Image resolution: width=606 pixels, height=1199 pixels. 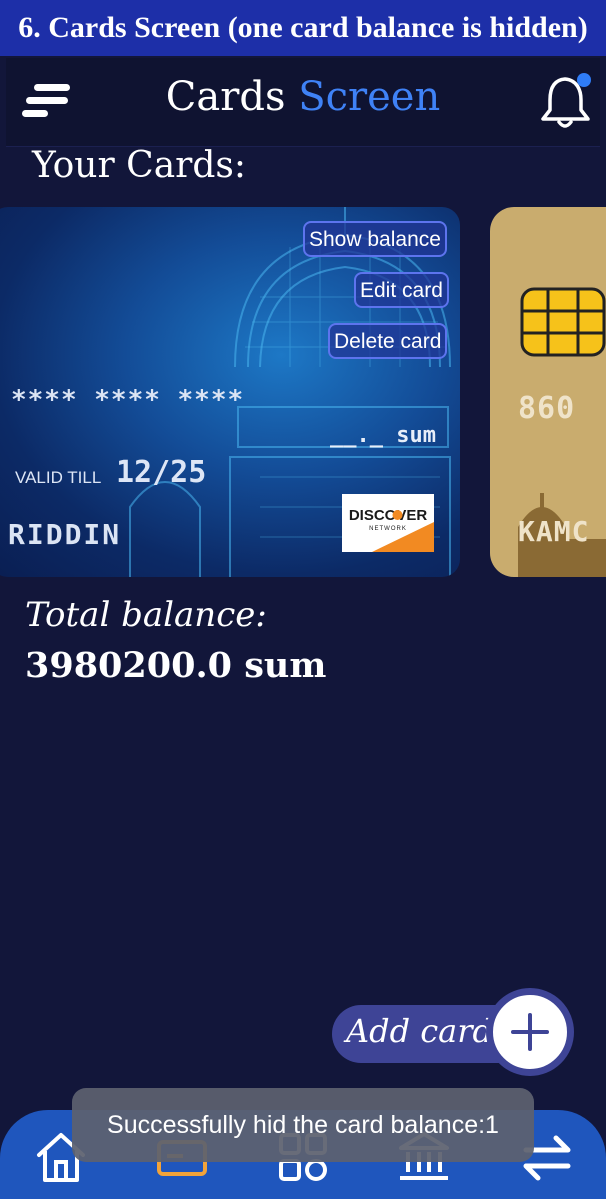 I want to click on page-title-main: Cards, so click(x=225, y=97).